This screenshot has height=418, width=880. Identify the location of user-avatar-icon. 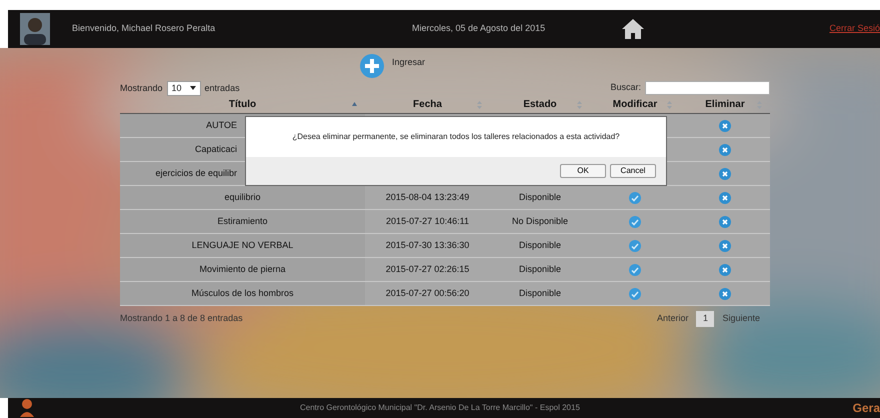
(35, 29).